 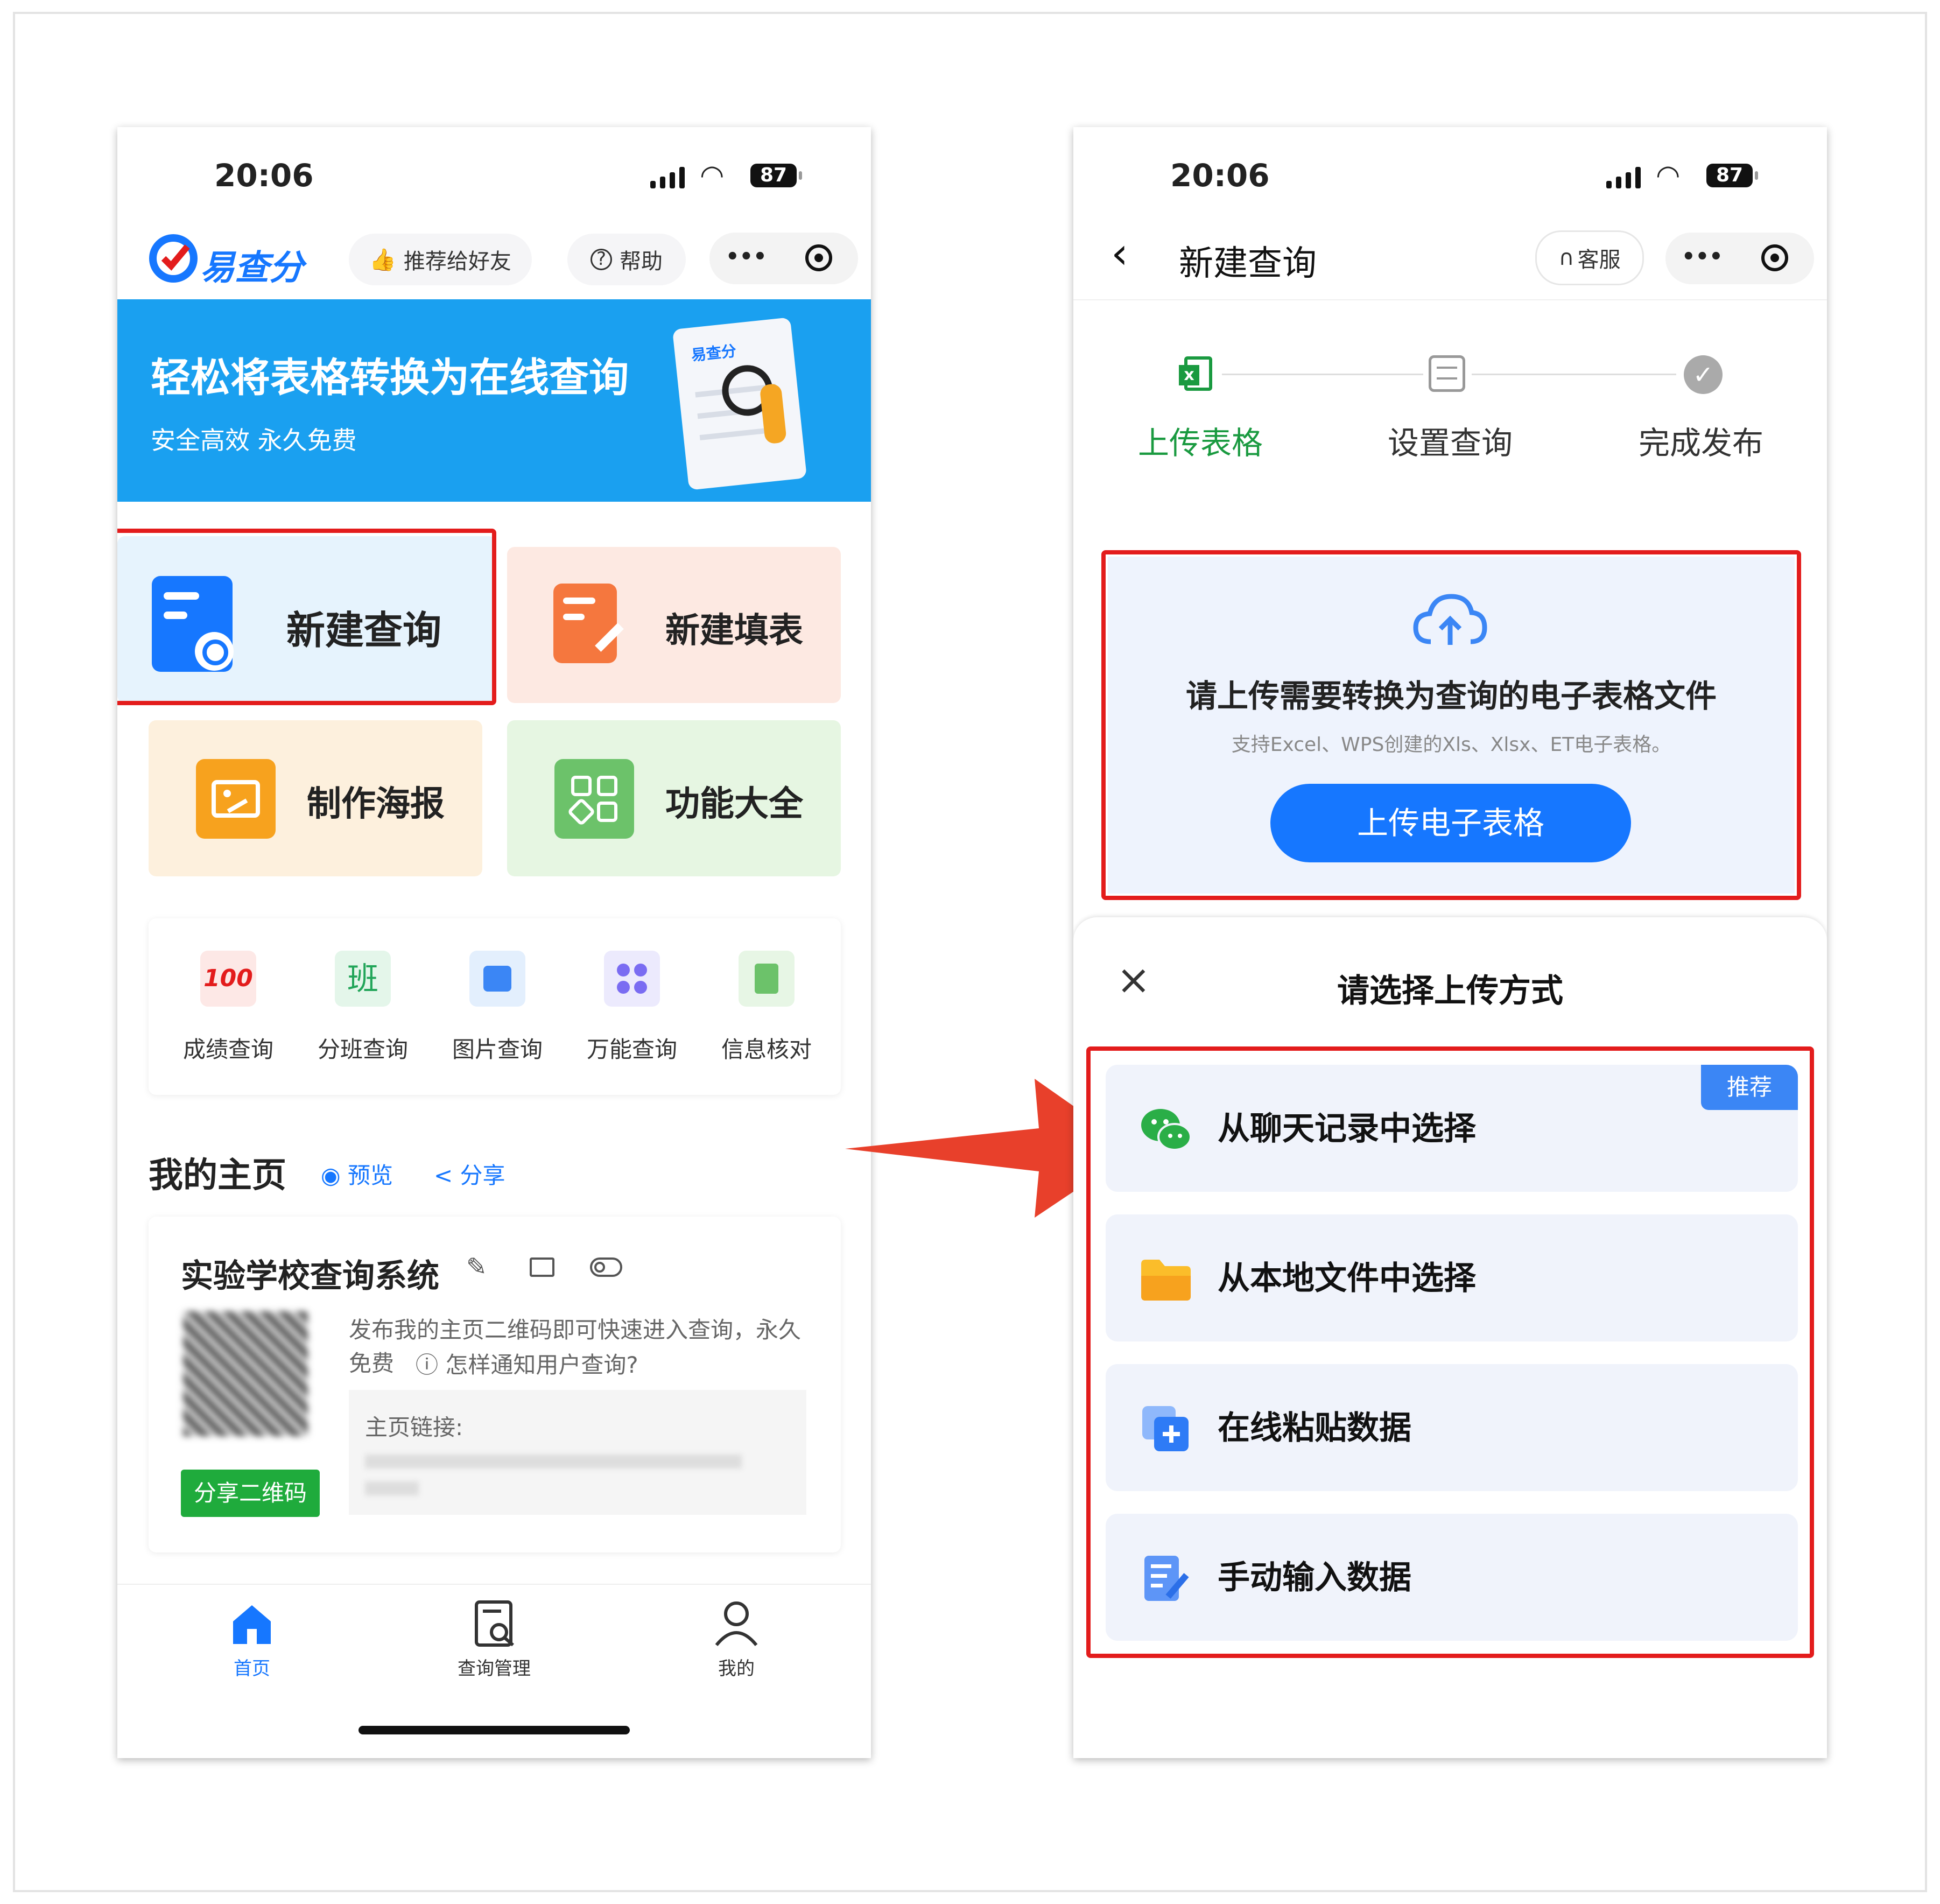 What do you see at coordinates (1451, 725) in the screenshot?
I see `highlight-box-upload` at bounding box center [1451, 725].